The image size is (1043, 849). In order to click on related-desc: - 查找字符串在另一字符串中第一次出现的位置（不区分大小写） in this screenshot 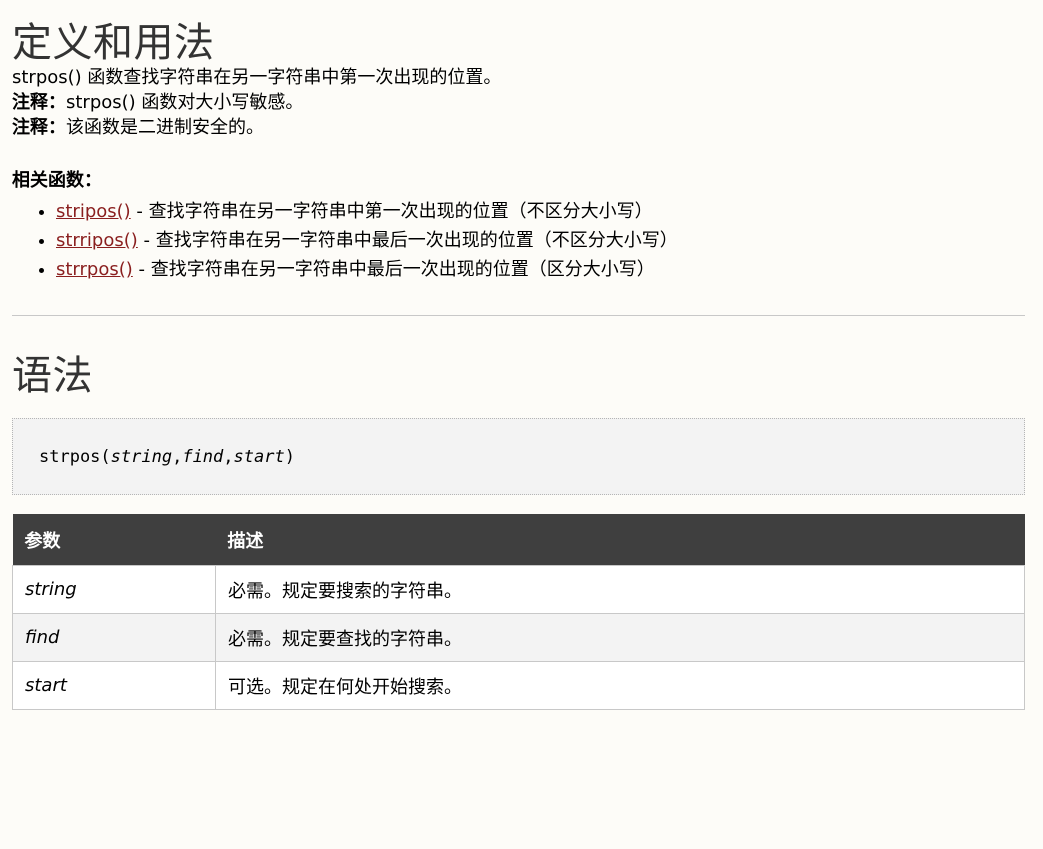, I will do `click(391, 211)`.